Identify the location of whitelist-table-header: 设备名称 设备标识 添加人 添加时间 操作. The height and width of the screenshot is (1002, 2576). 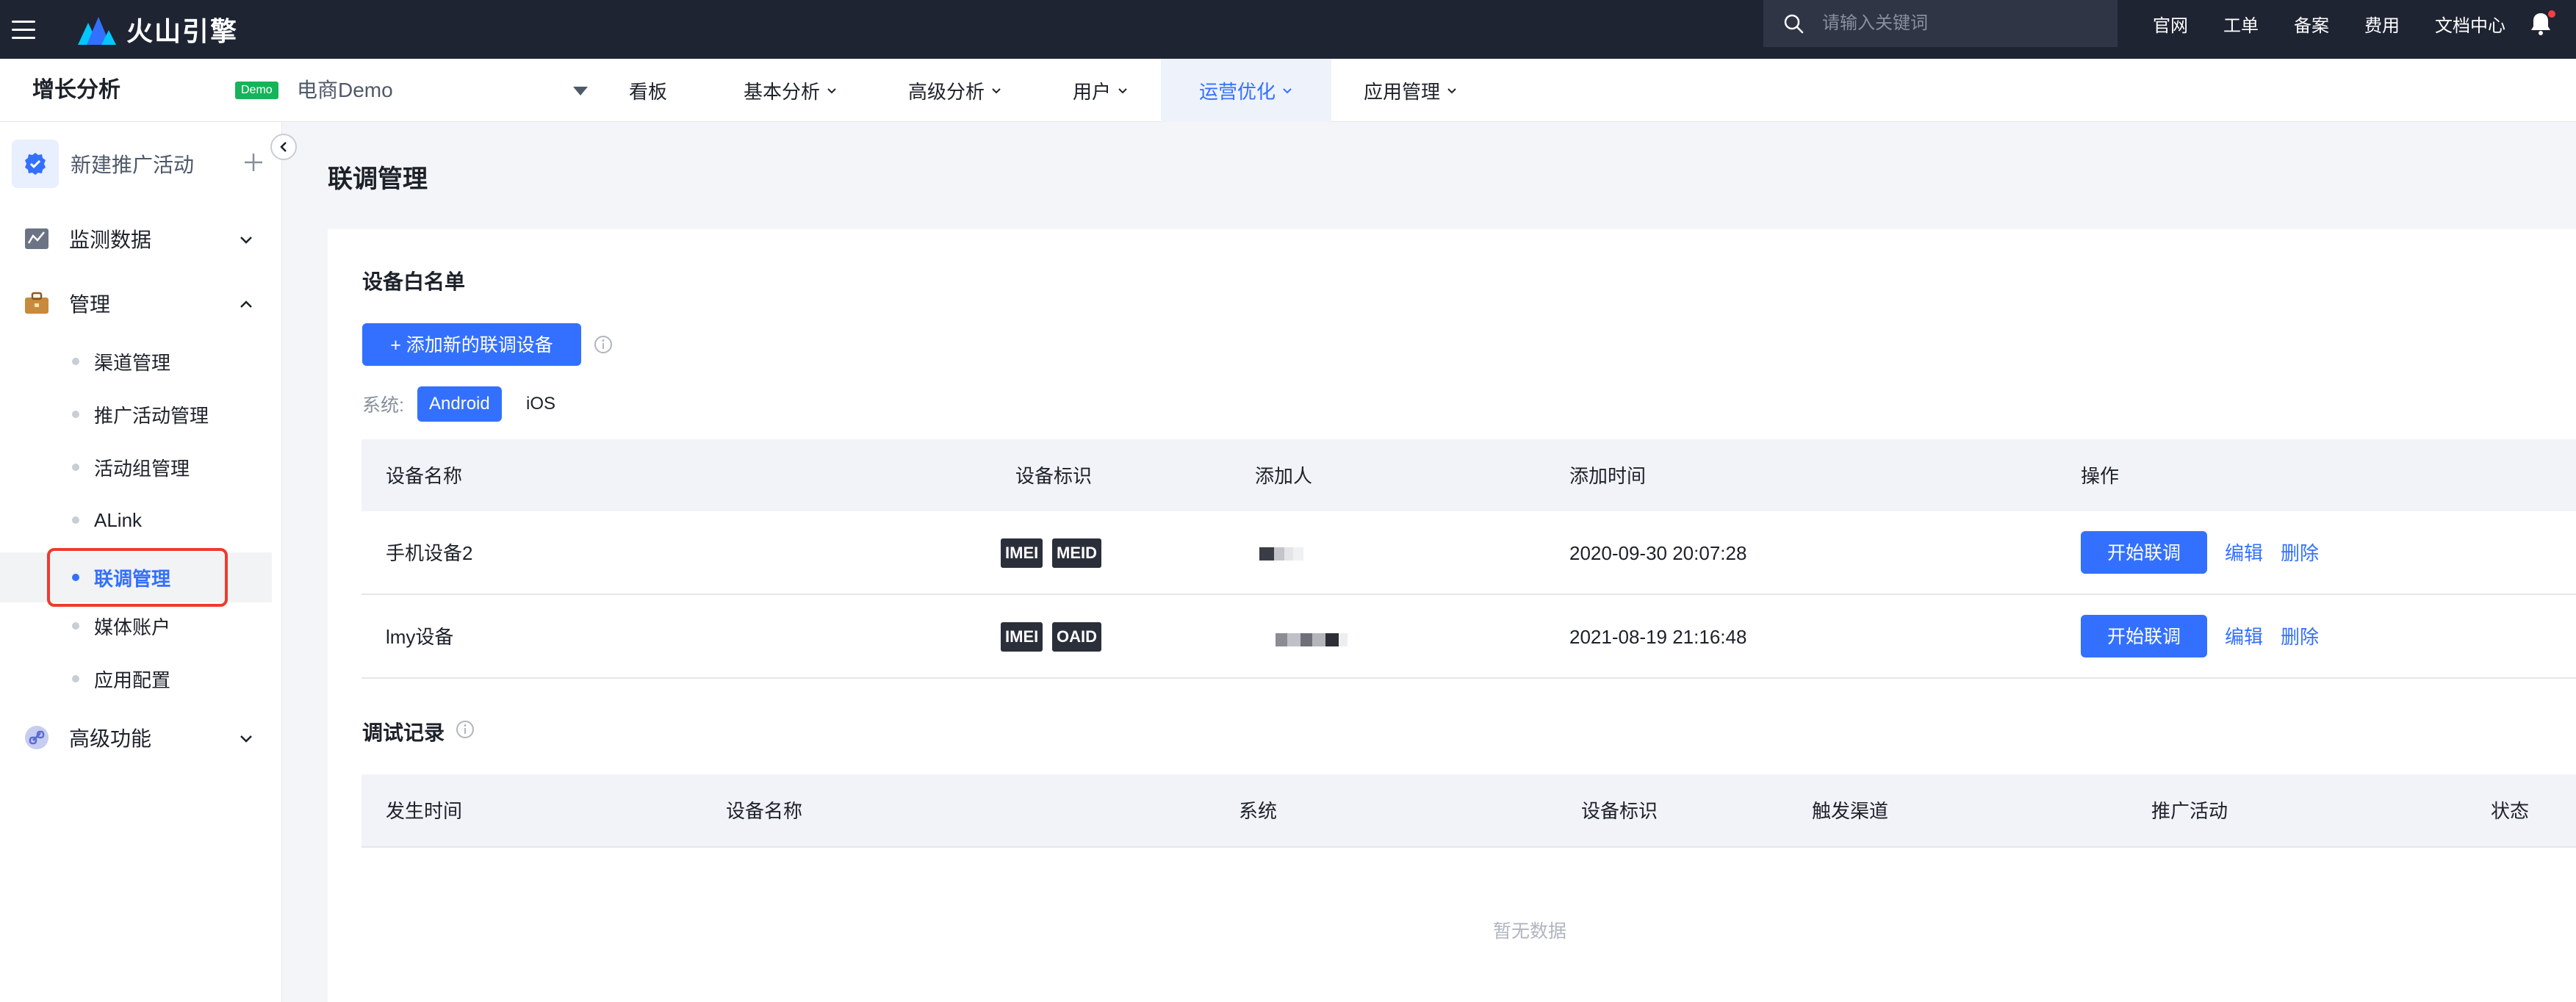
(1468, 476).